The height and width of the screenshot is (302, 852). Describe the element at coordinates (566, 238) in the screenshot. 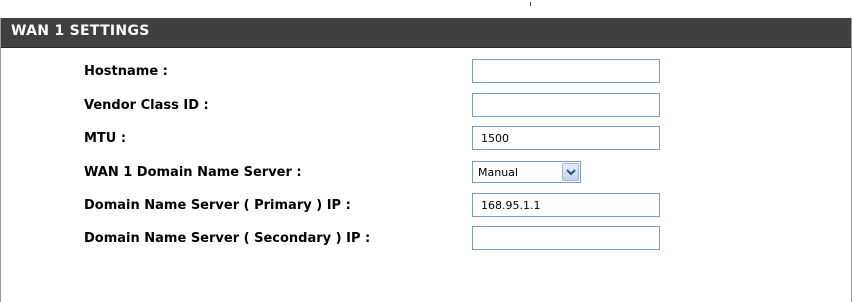

I see `dns-secondary-ip-input` at that location.